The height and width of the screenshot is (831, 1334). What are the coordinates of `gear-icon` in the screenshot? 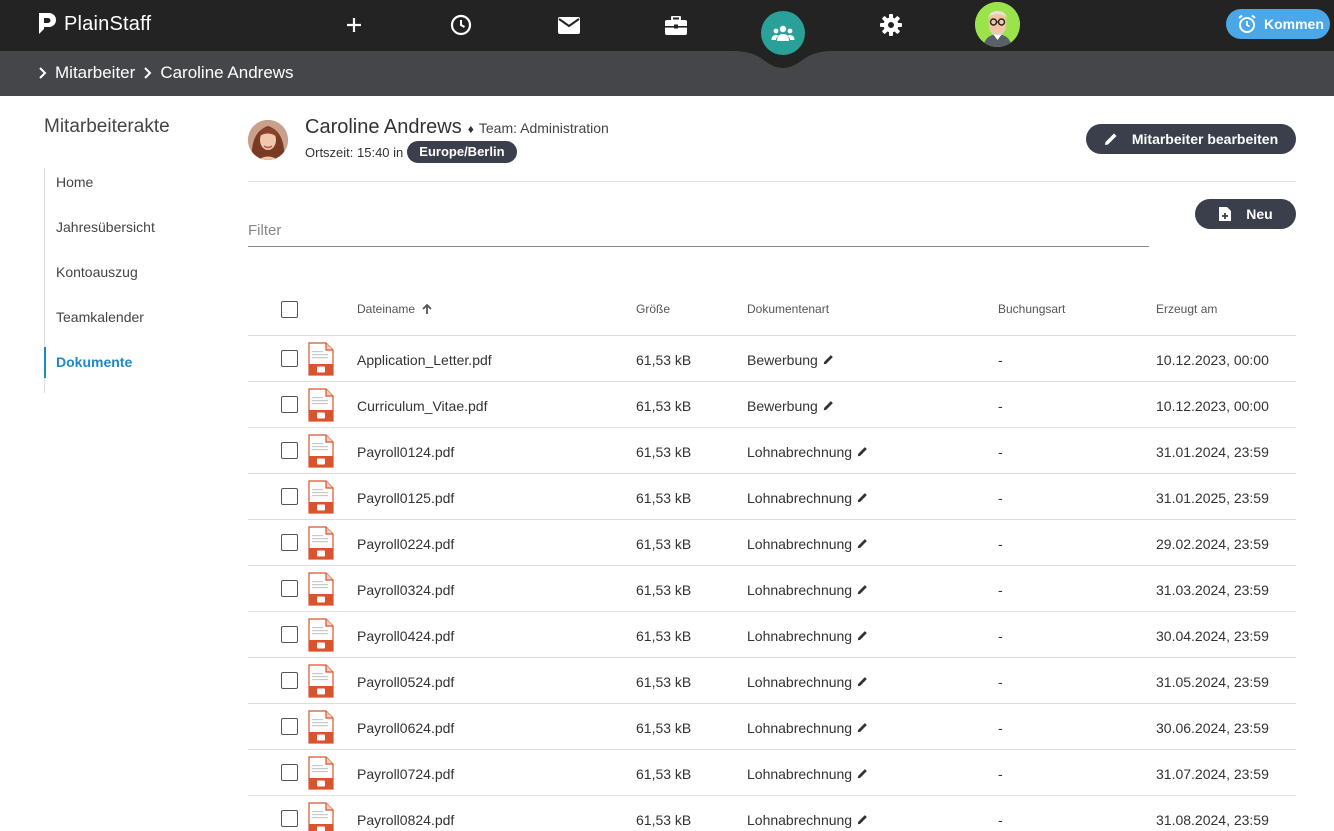 It's located at (891, 25).